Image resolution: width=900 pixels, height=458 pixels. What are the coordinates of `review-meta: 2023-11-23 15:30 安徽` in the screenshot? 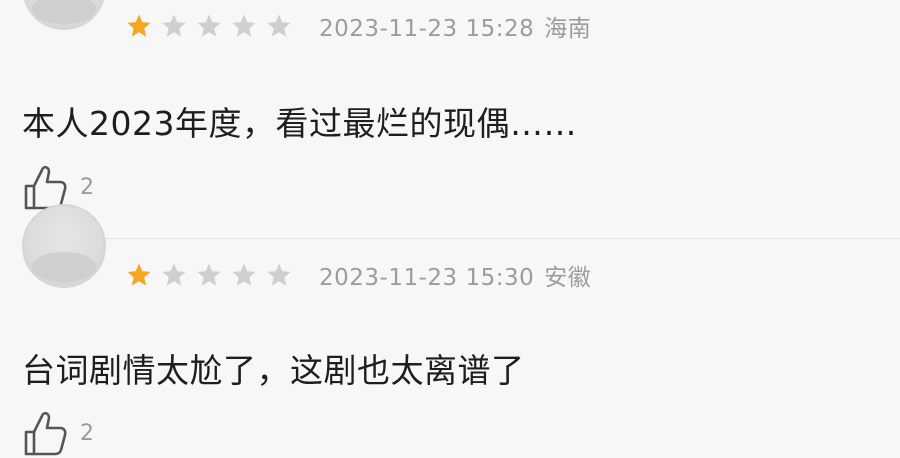 It's located at (358, 275).